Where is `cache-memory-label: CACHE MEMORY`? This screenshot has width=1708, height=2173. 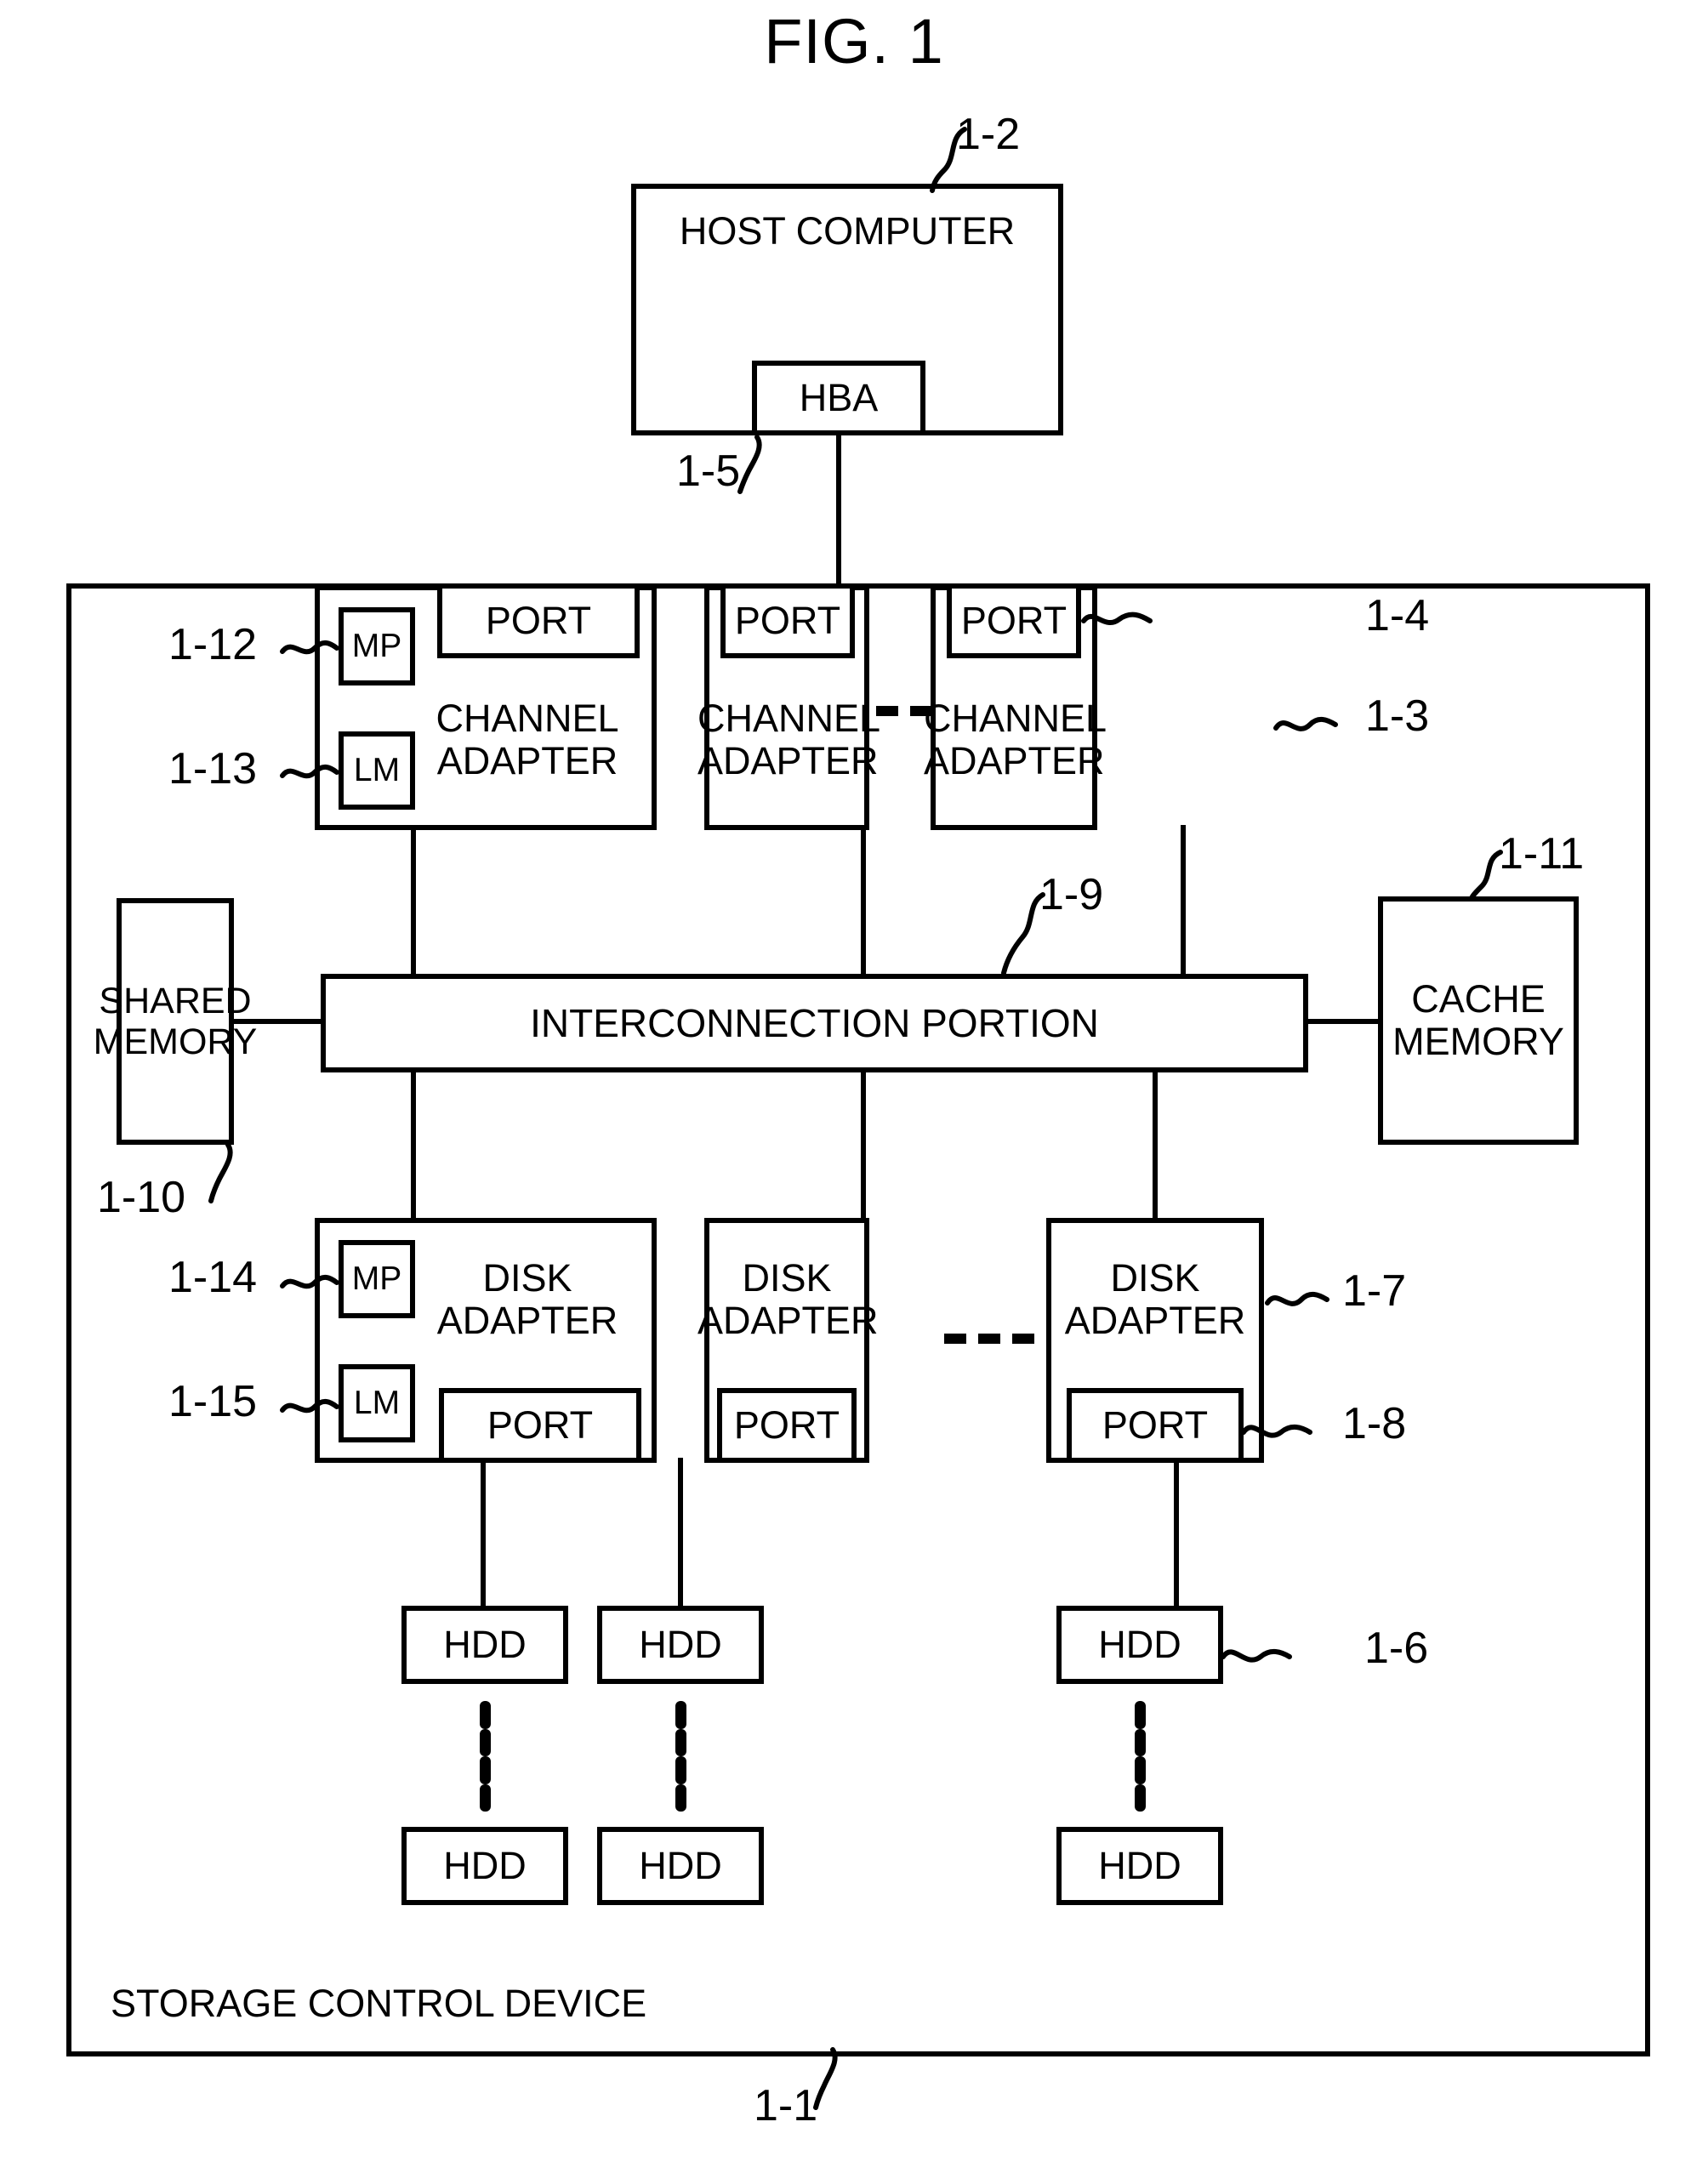
cache-memory-label: CACHE MEMORY is located at coordinates (1478, 1020).